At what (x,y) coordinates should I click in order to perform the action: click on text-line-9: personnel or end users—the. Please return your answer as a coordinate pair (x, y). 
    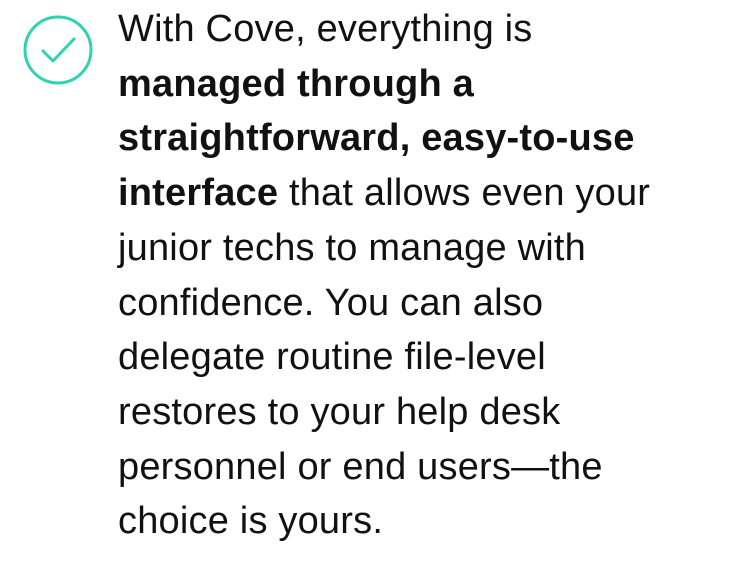
    Looking at the image, I should click on (428, 467).